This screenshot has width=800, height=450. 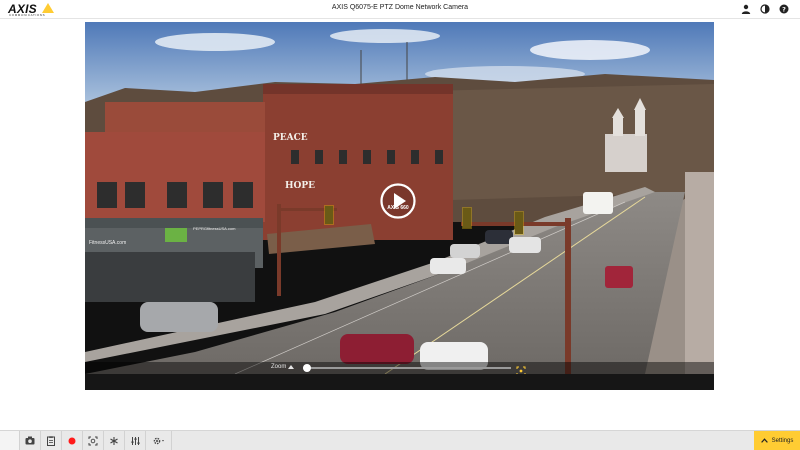 I want to click on ir-button, so click(x=114, y=440).